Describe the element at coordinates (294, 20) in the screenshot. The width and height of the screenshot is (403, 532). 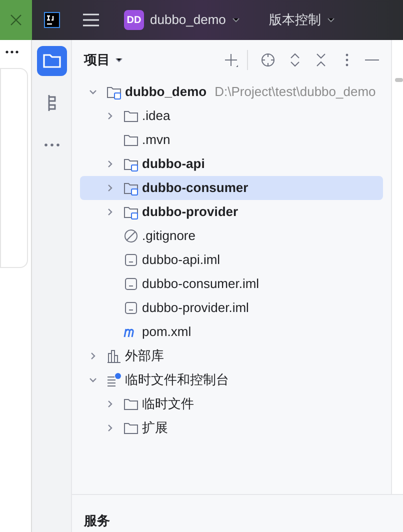
I see `vcs-menu: 版本控制` at that location.